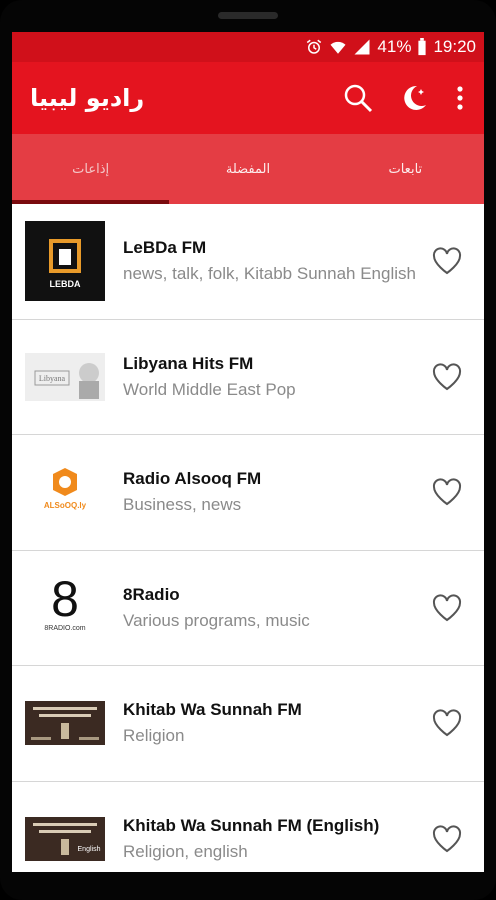 This screenshot has height=900, width=496. Describe the element at coordinates (185, 851) in the screenshot. I see `station-desc: Religion, english` at that location.